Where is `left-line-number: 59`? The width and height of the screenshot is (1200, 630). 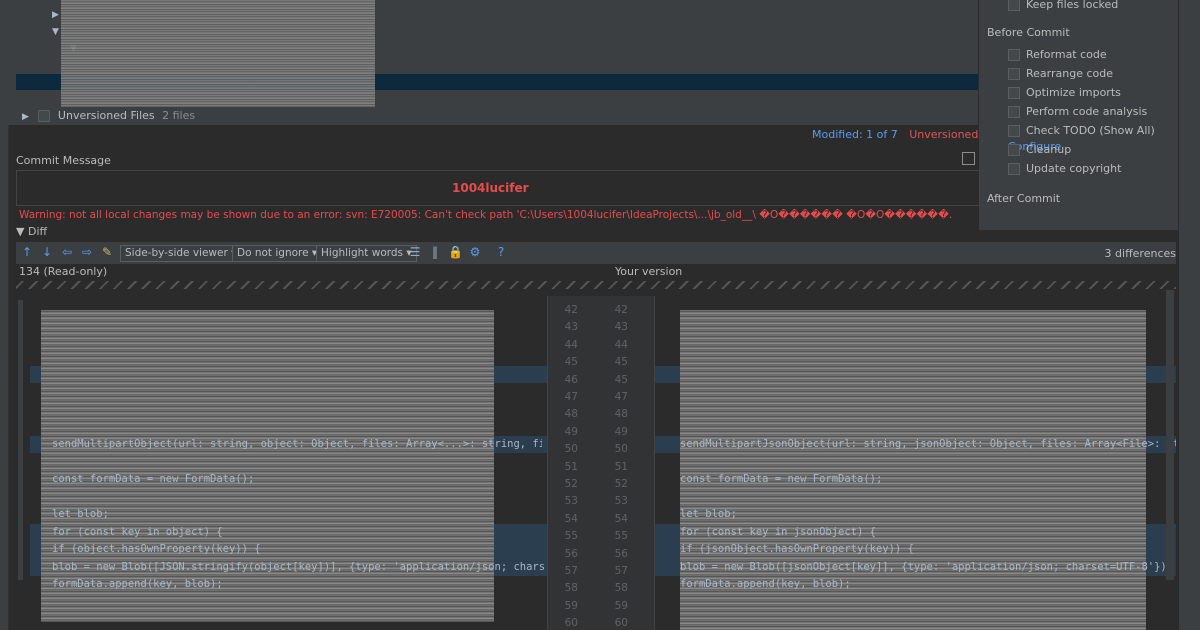
left-line-number: 59 is located at coordinates (571, 605).